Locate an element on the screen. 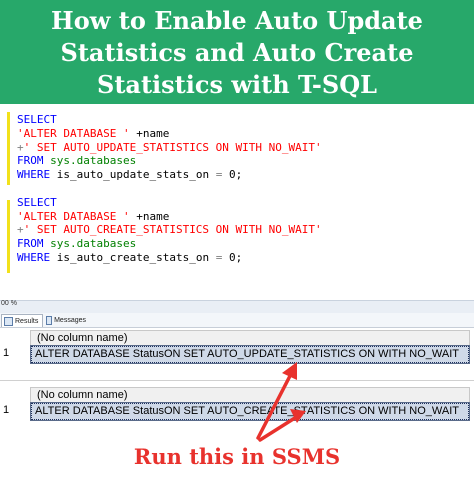  annotation-arrows is located at coordinates (281, 402).